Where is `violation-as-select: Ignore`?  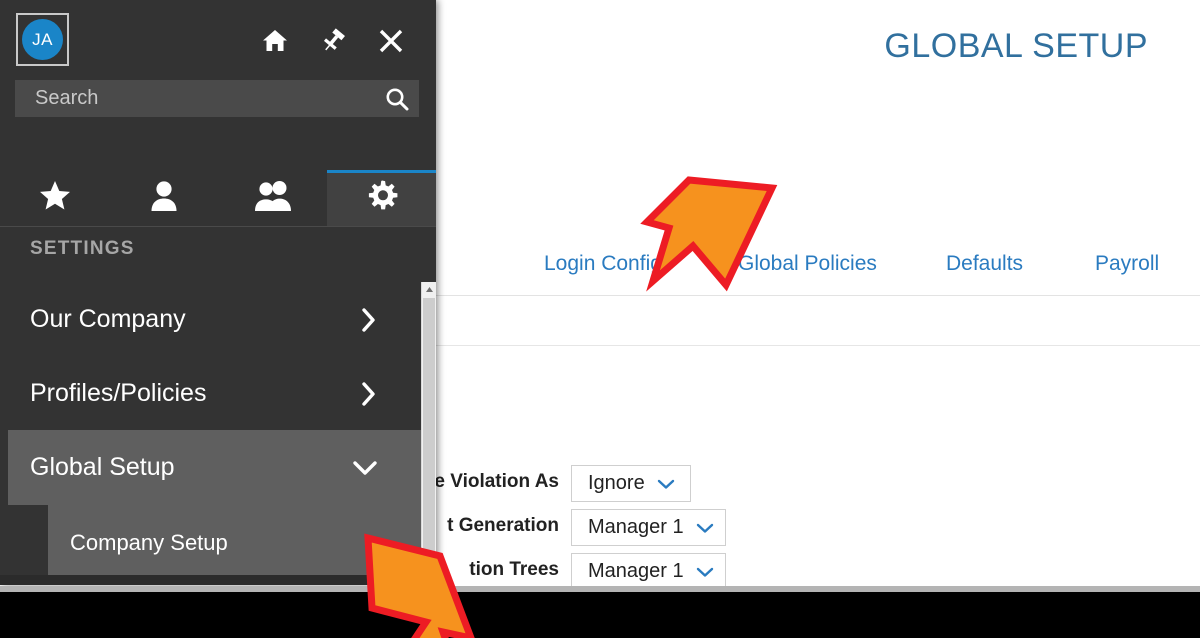
violation-as-select: Ignore is located at coordinates (631, 483).